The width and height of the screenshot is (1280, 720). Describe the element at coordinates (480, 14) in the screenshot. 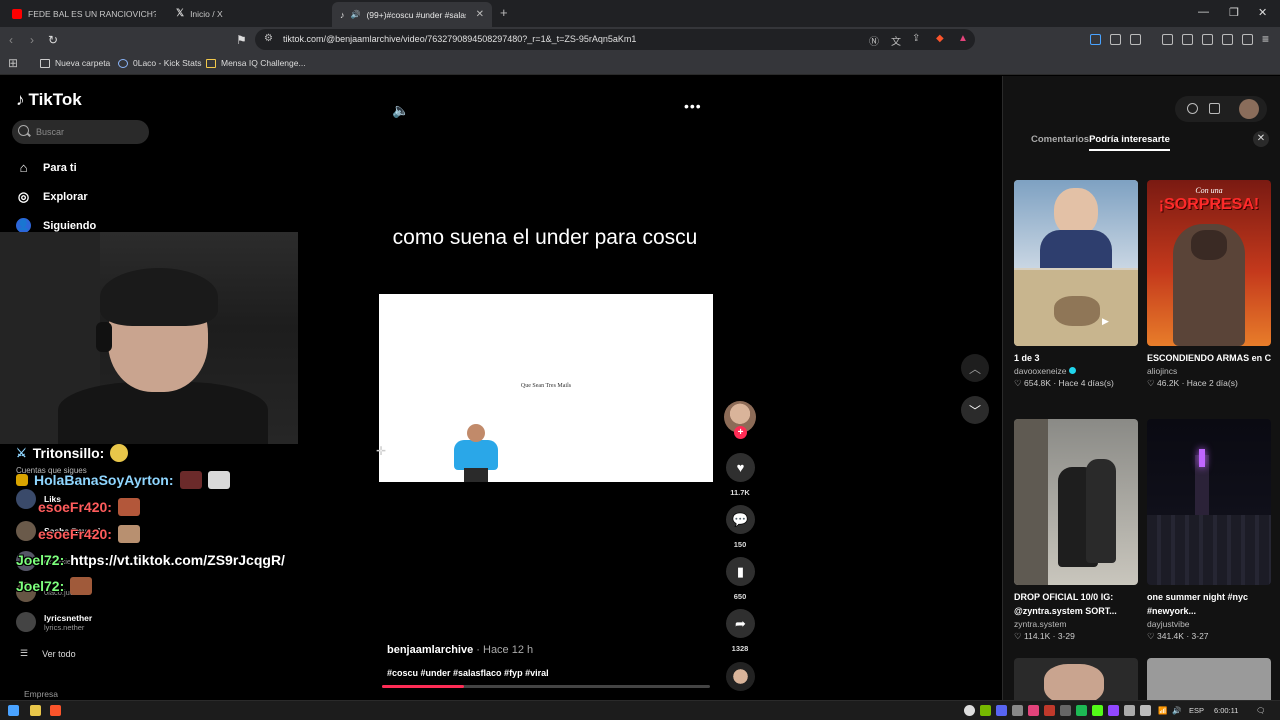

I see `close-tab-icon: ✕` at that location.